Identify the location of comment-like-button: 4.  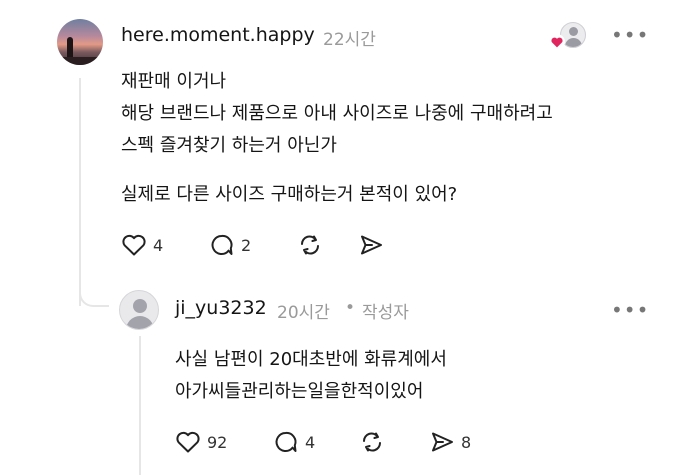
(142, 245).